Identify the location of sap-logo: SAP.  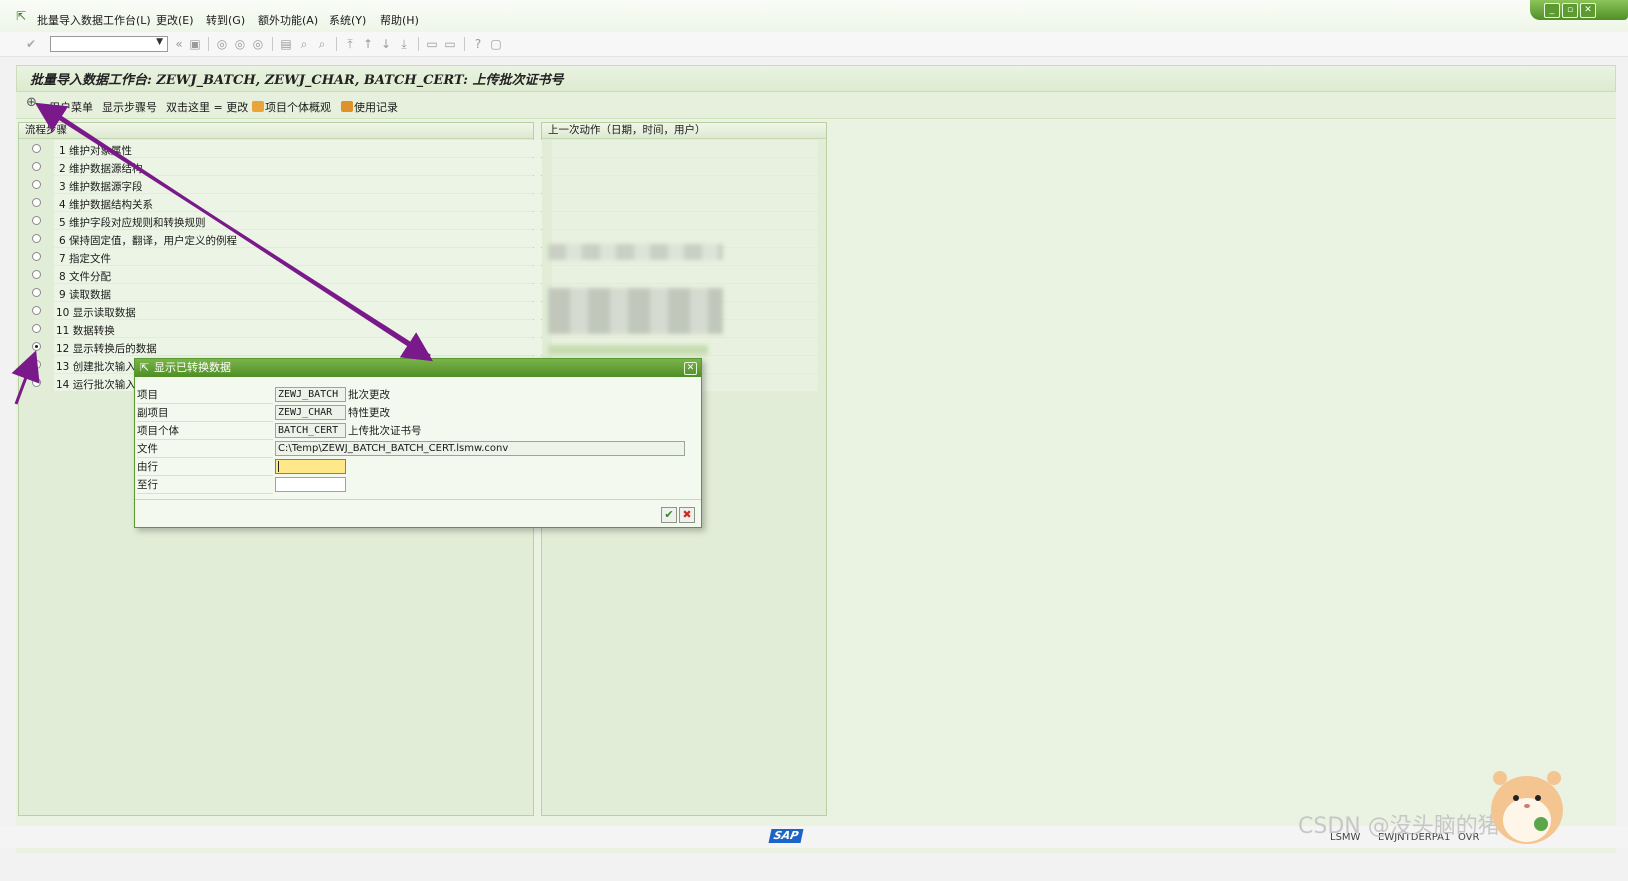
(786, 836).